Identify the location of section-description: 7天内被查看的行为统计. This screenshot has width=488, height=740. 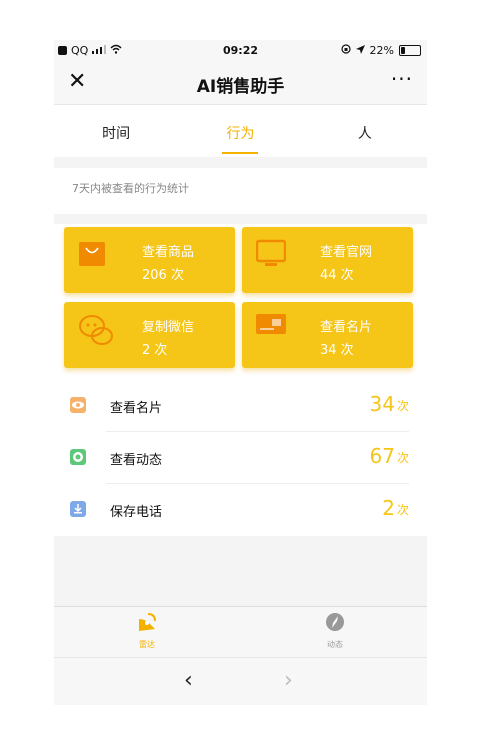
(240, 191).